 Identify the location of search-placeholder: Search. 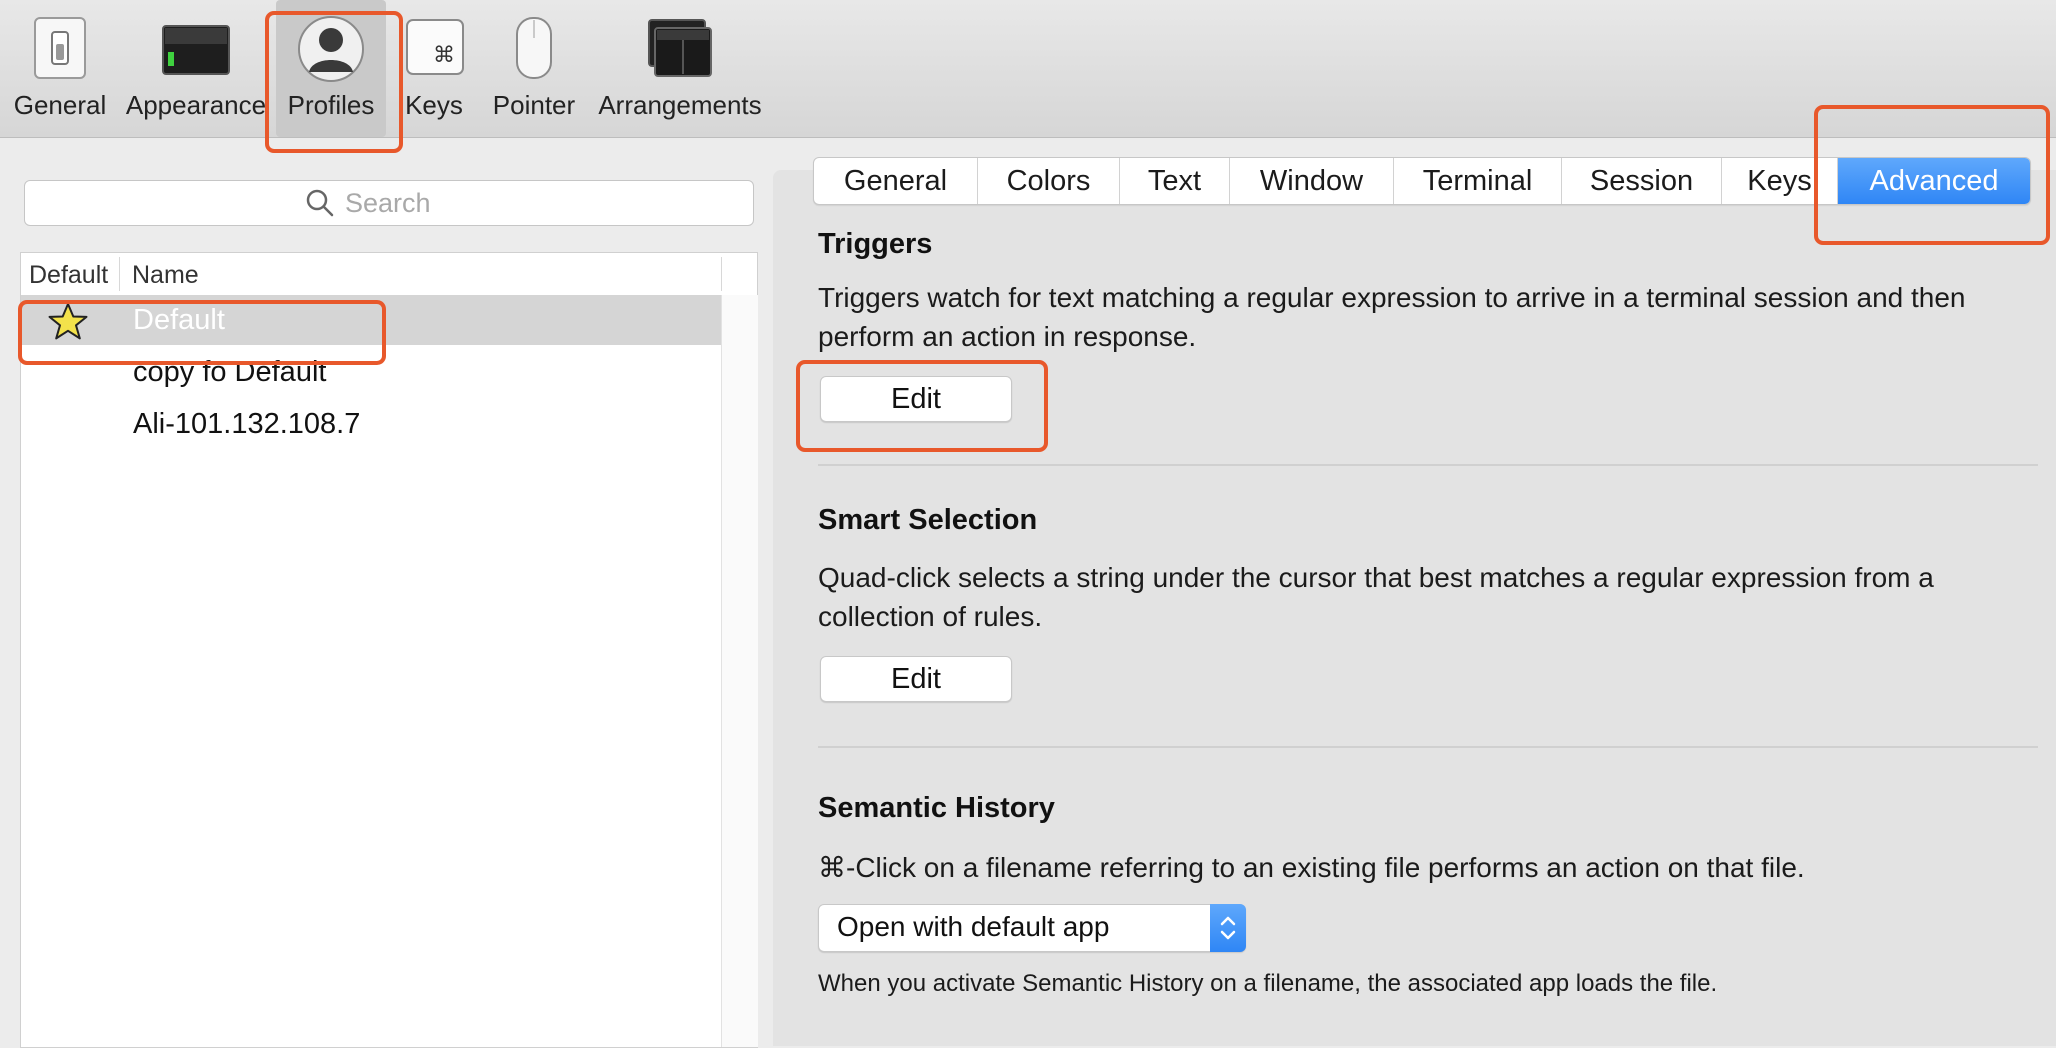
(388, 202).